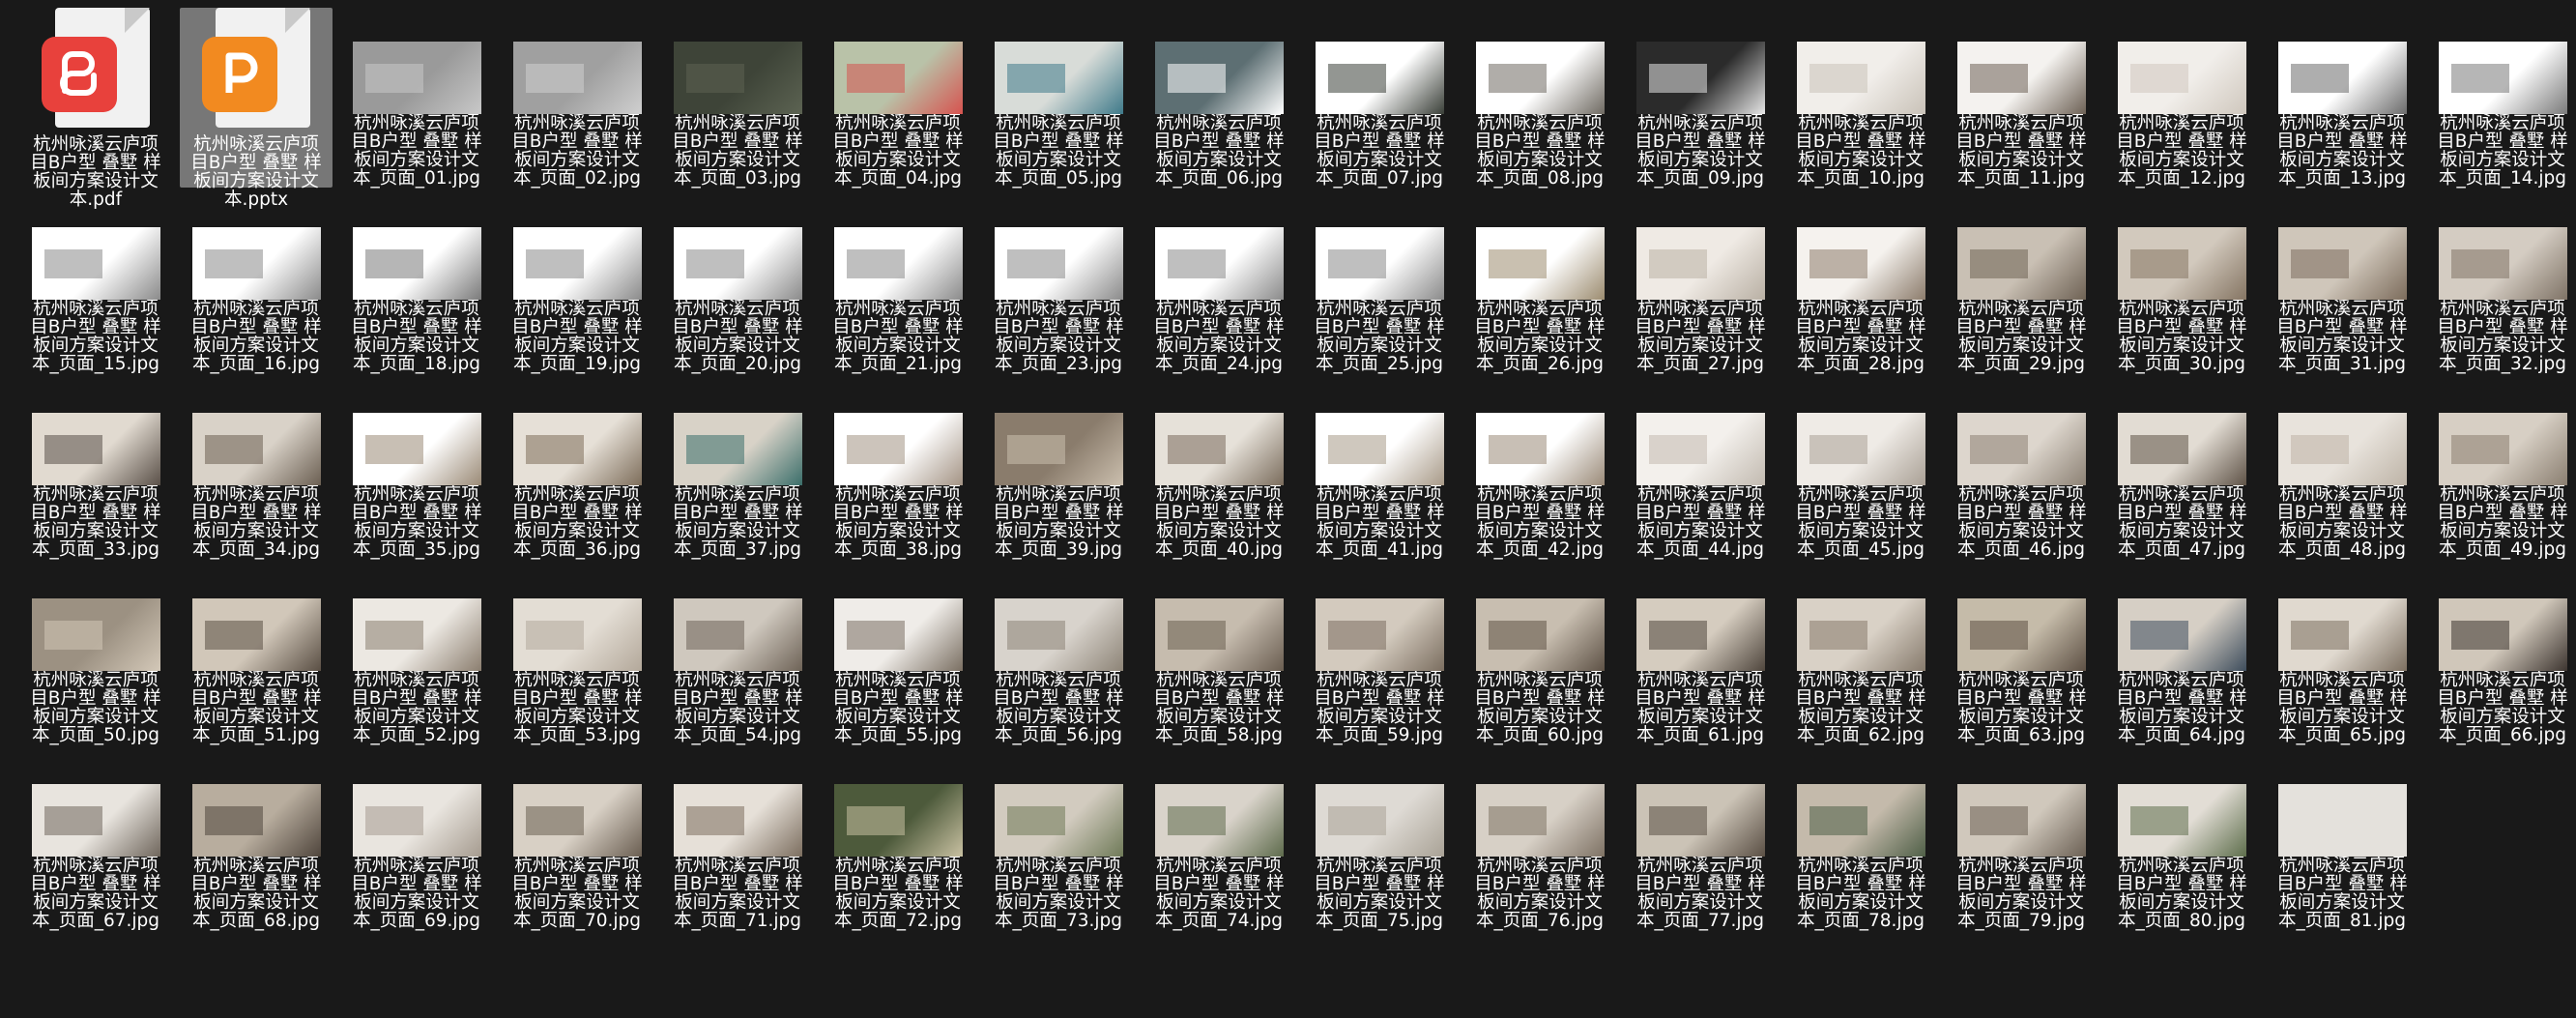 Image resolution: width=2576 pixels, height=1018 pixels. I want to click on file-item: 杭州咏溪云庐项 目B户型 叠墅 样板间方案设计文 本_页面_09.jpg, so click(1700, 98).